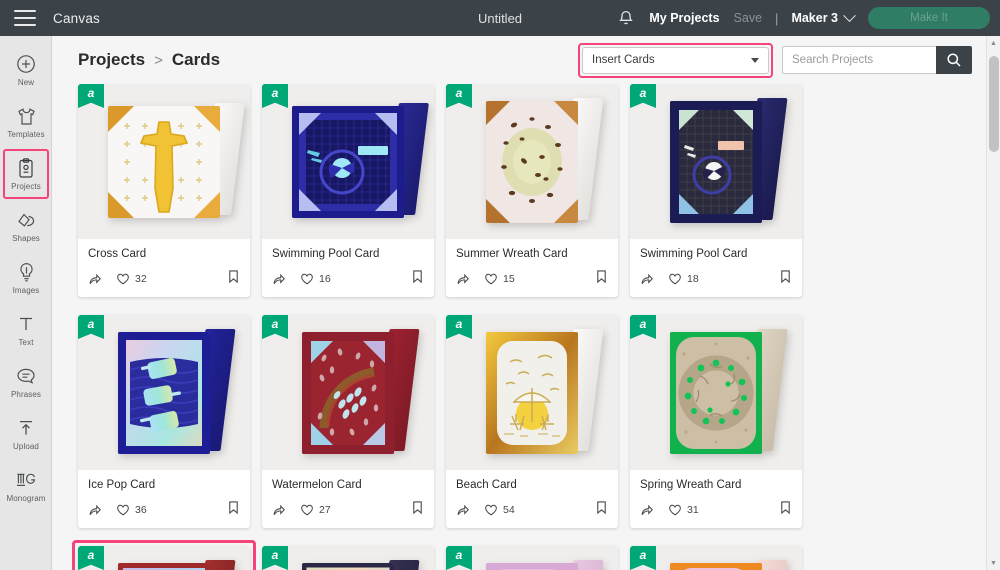 This screenshot has width=1000, height=570. Describe the element at coordinates (26, 278) in the screenshot. I see `sidebar-item-images: Images` at that location.